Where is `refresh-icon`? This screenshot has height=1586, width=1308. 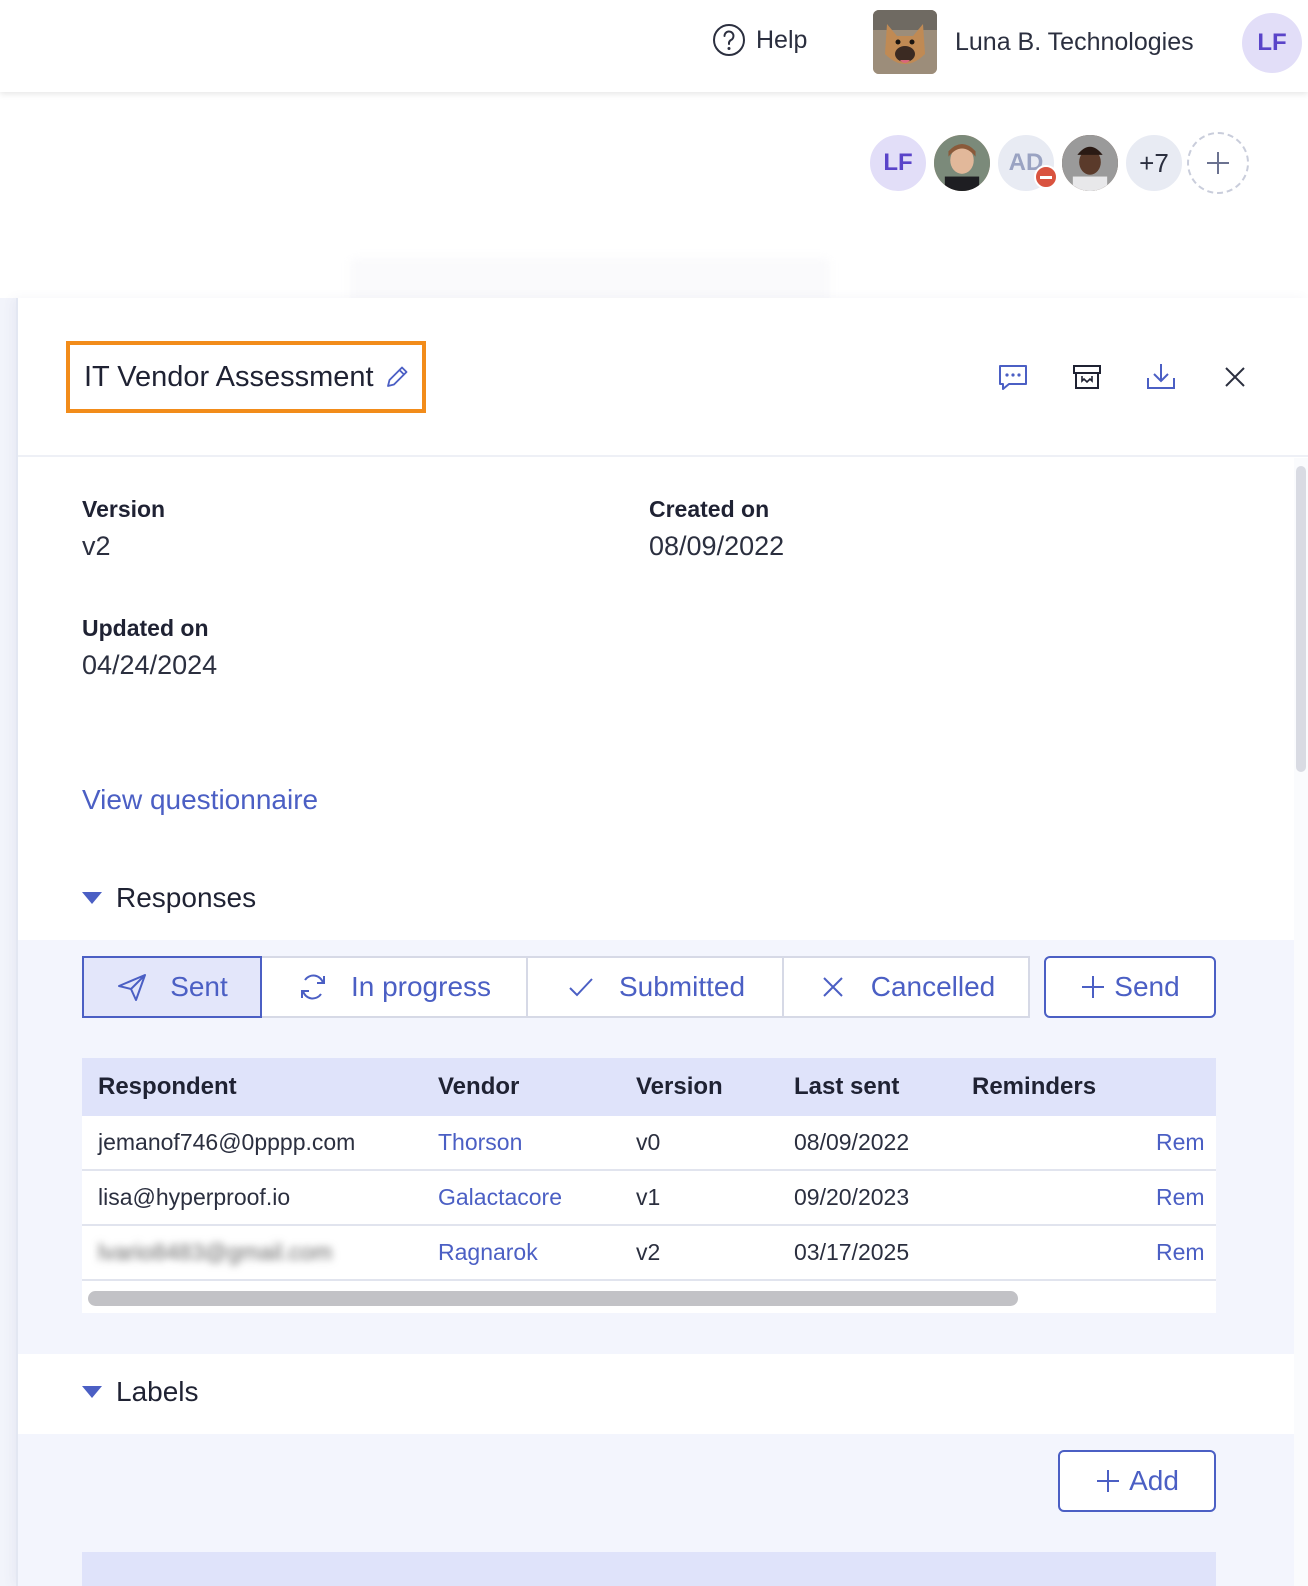
refresh-icon is located at coordinates (312, 987).